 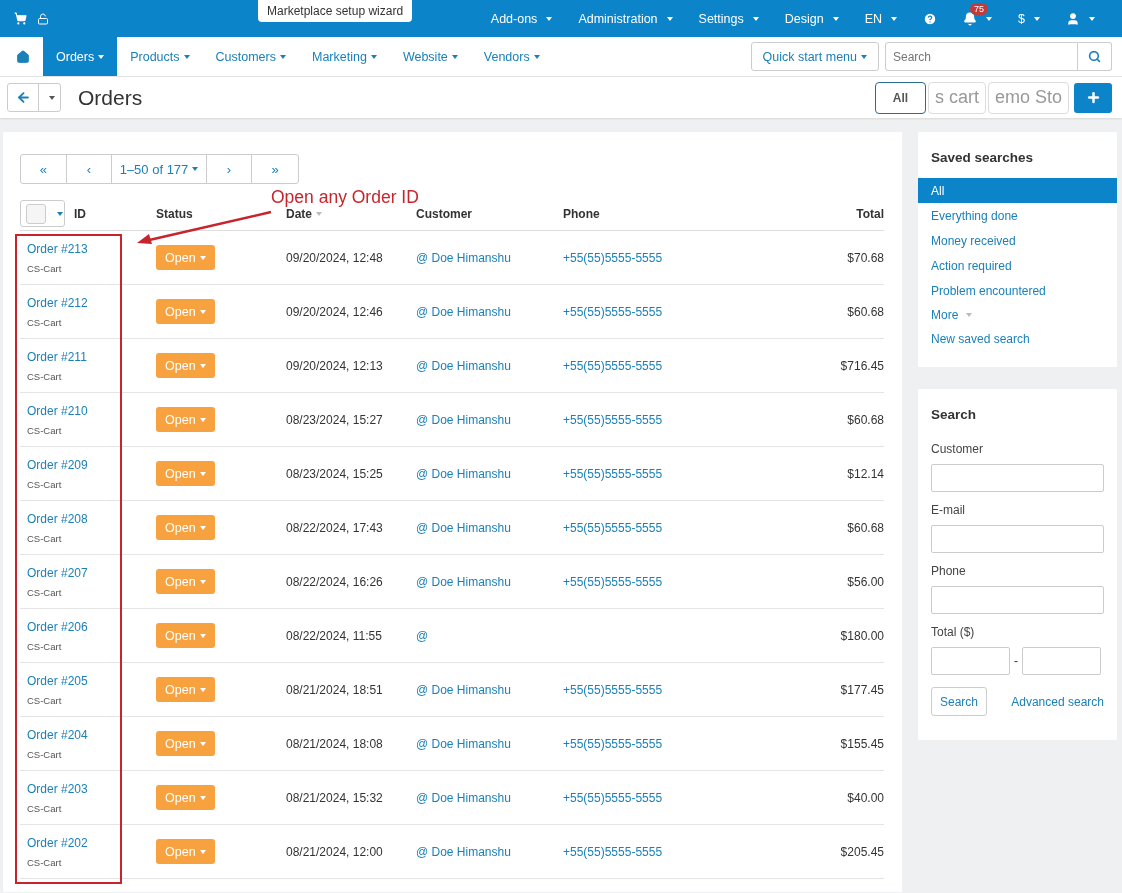 I want to click on search-icon, so click(x=1094, y=56).